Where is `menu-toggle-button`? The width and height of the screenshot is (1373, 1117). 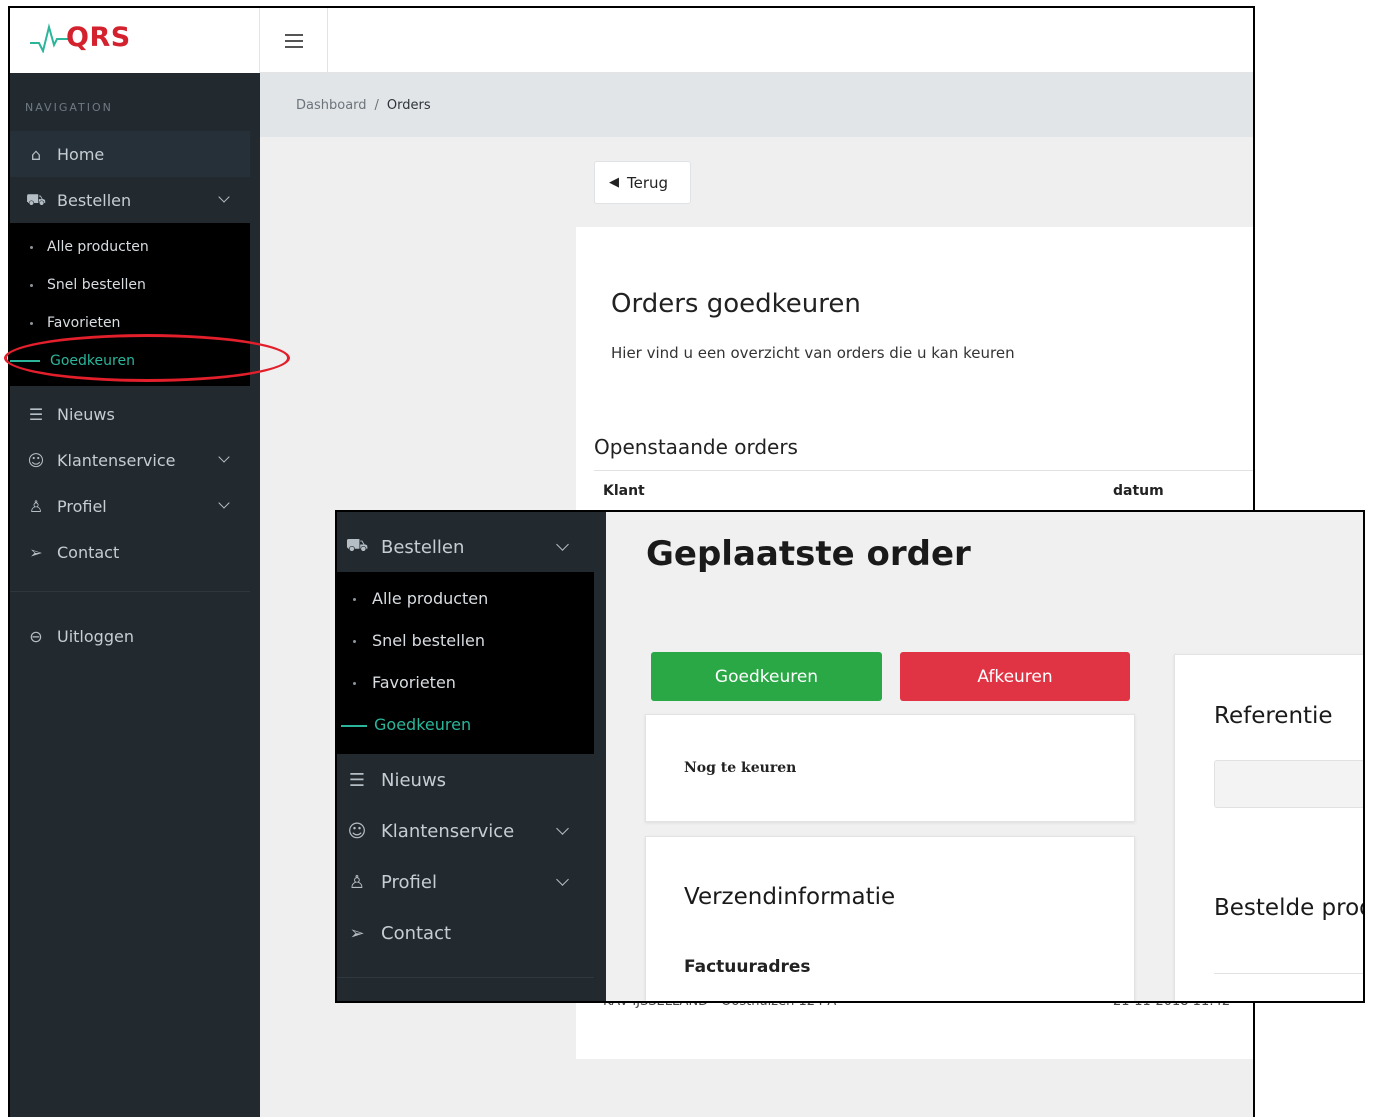 menu-toggle-button is located at coordinates (294, 40).